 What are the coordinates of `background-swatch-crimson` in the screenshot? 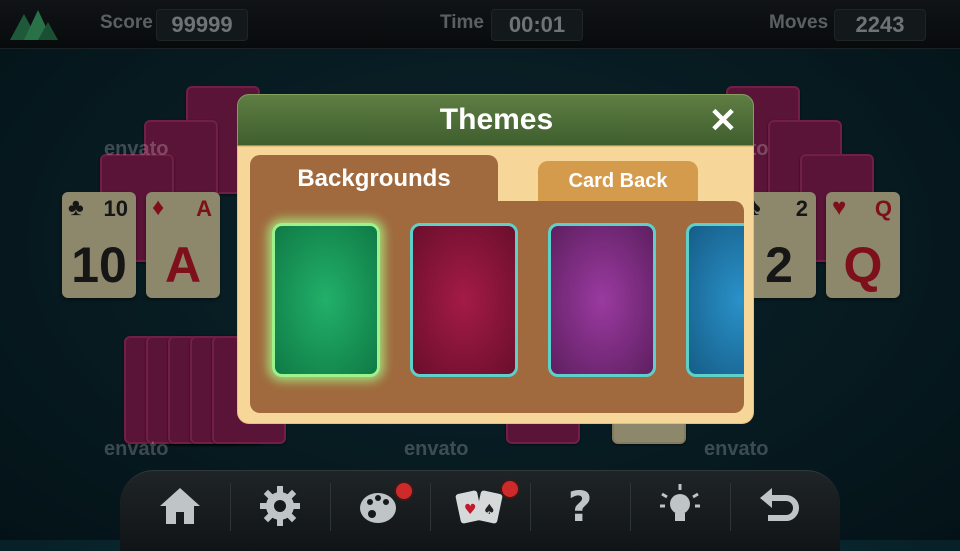 It's located at (464, 300).